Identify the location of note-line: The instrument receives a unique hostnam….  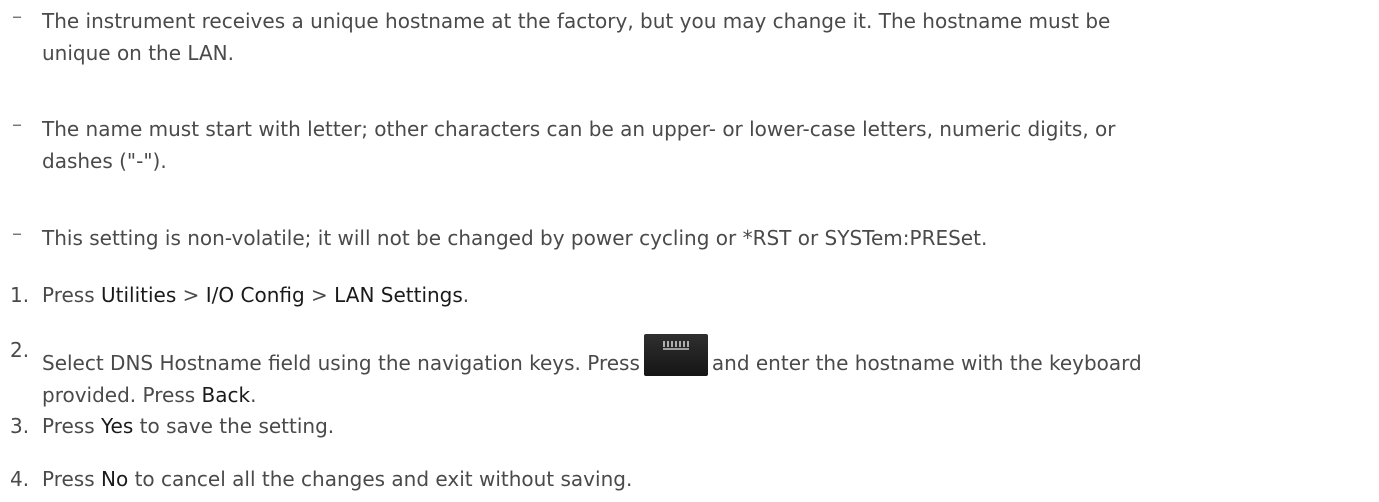
(576, 21).